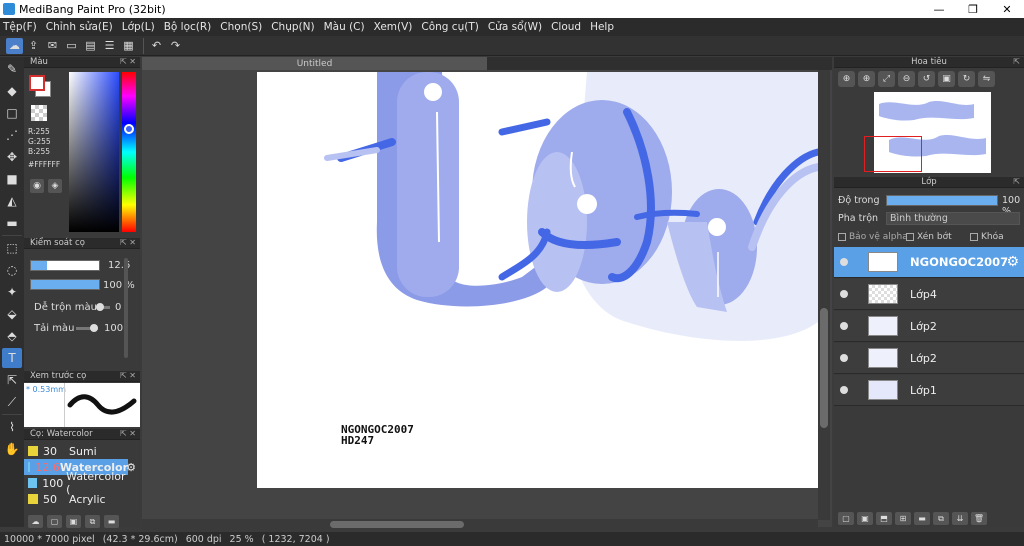  I want to click on saturation-value-picker, so click(94, 152).